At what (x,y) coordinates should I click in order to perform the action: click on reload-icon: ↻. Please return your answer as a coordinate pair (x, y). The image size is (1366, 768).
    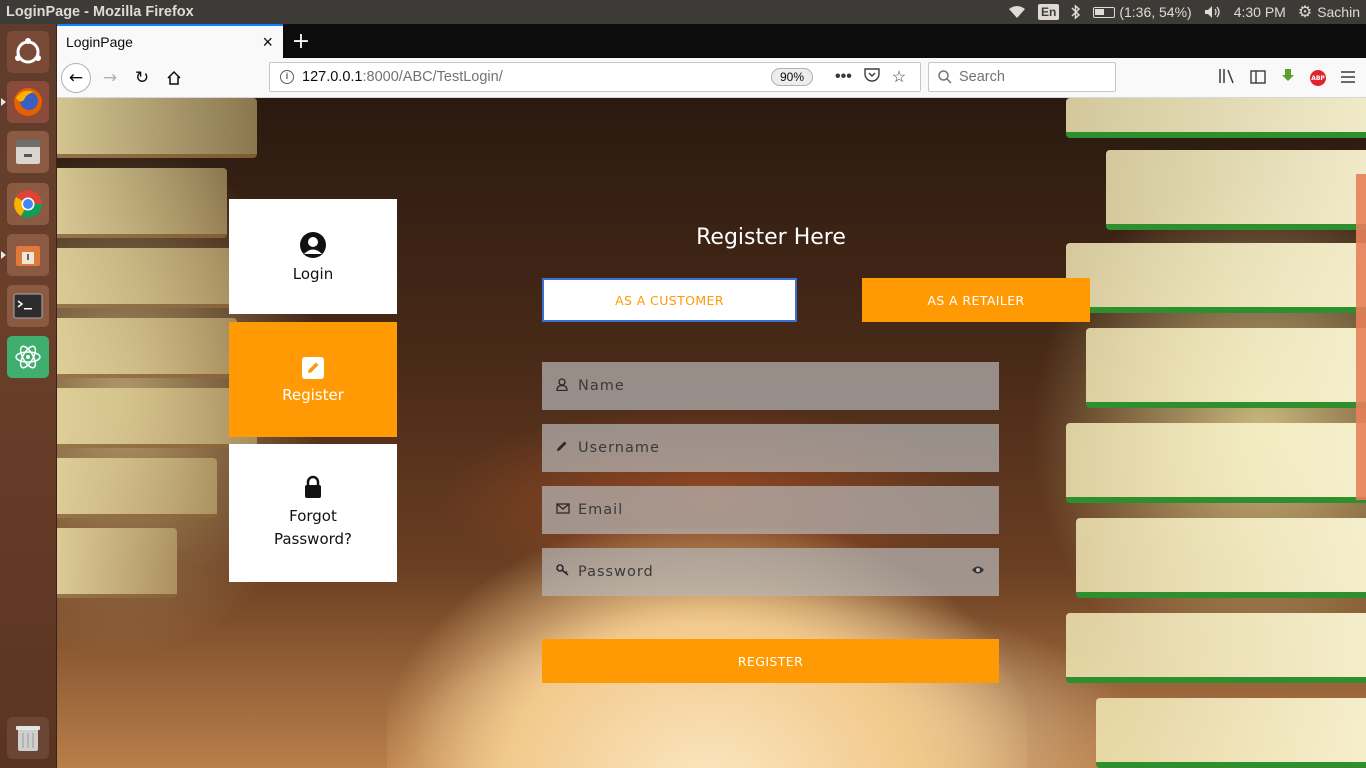
    Looking at the image, I should click on (142, 78).